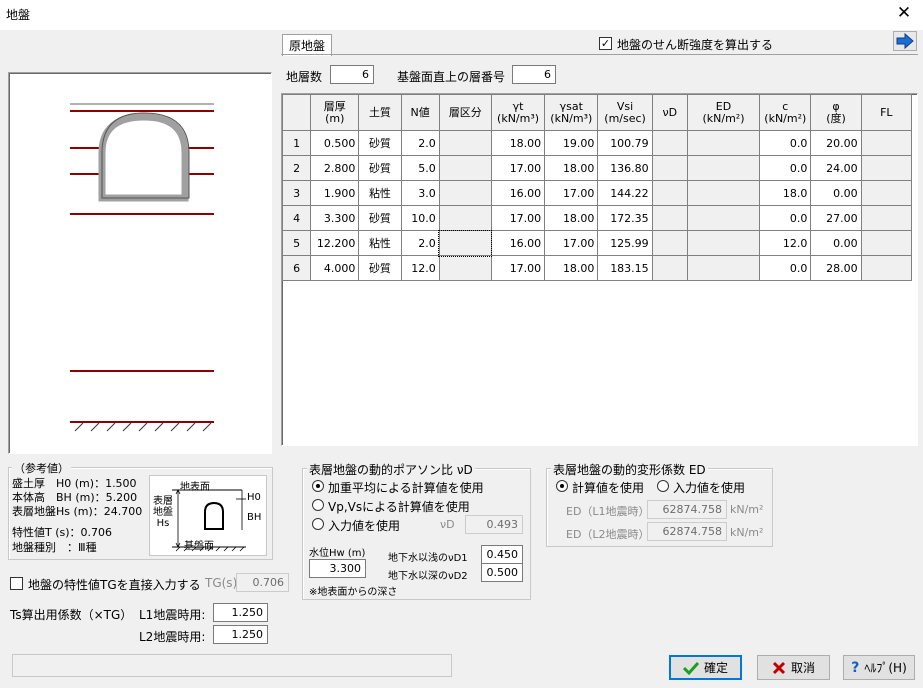  What do you see at coordinates (663, 486) in the screenshot?
I see `ed-input-radio` at bounding box center [663, 486].